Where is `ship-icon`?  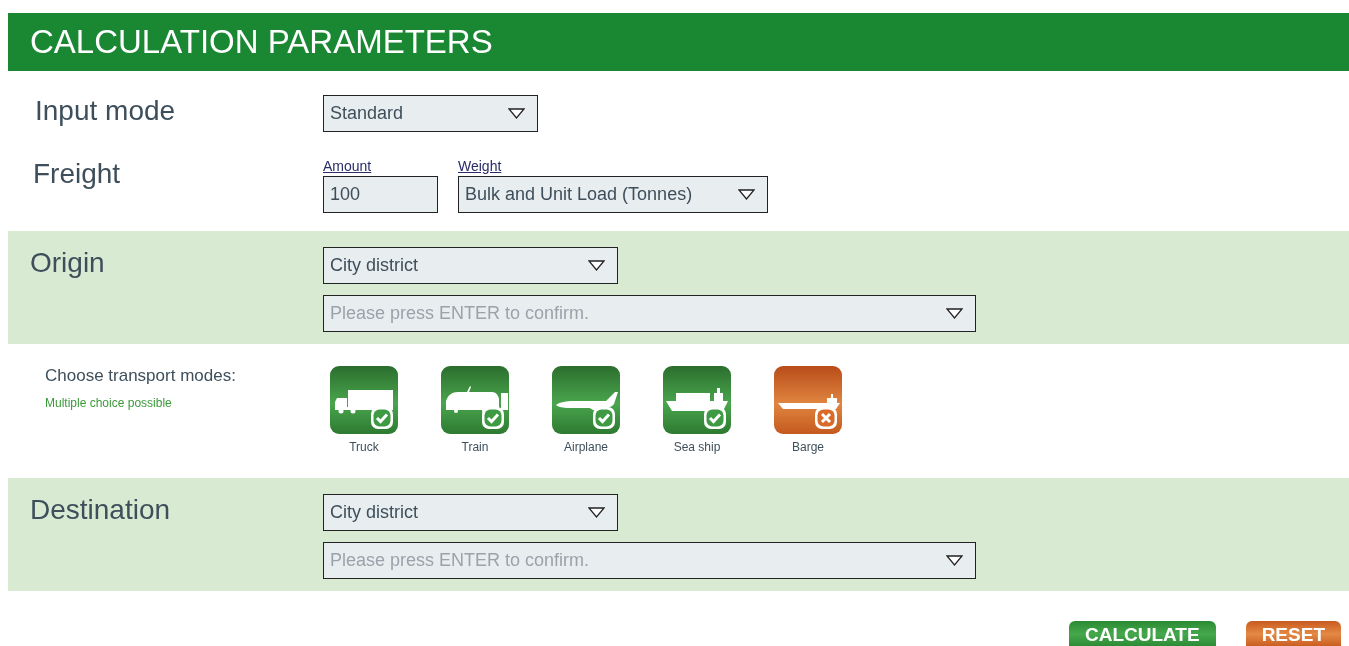 ship-icon is located at coordinates (697, 399).